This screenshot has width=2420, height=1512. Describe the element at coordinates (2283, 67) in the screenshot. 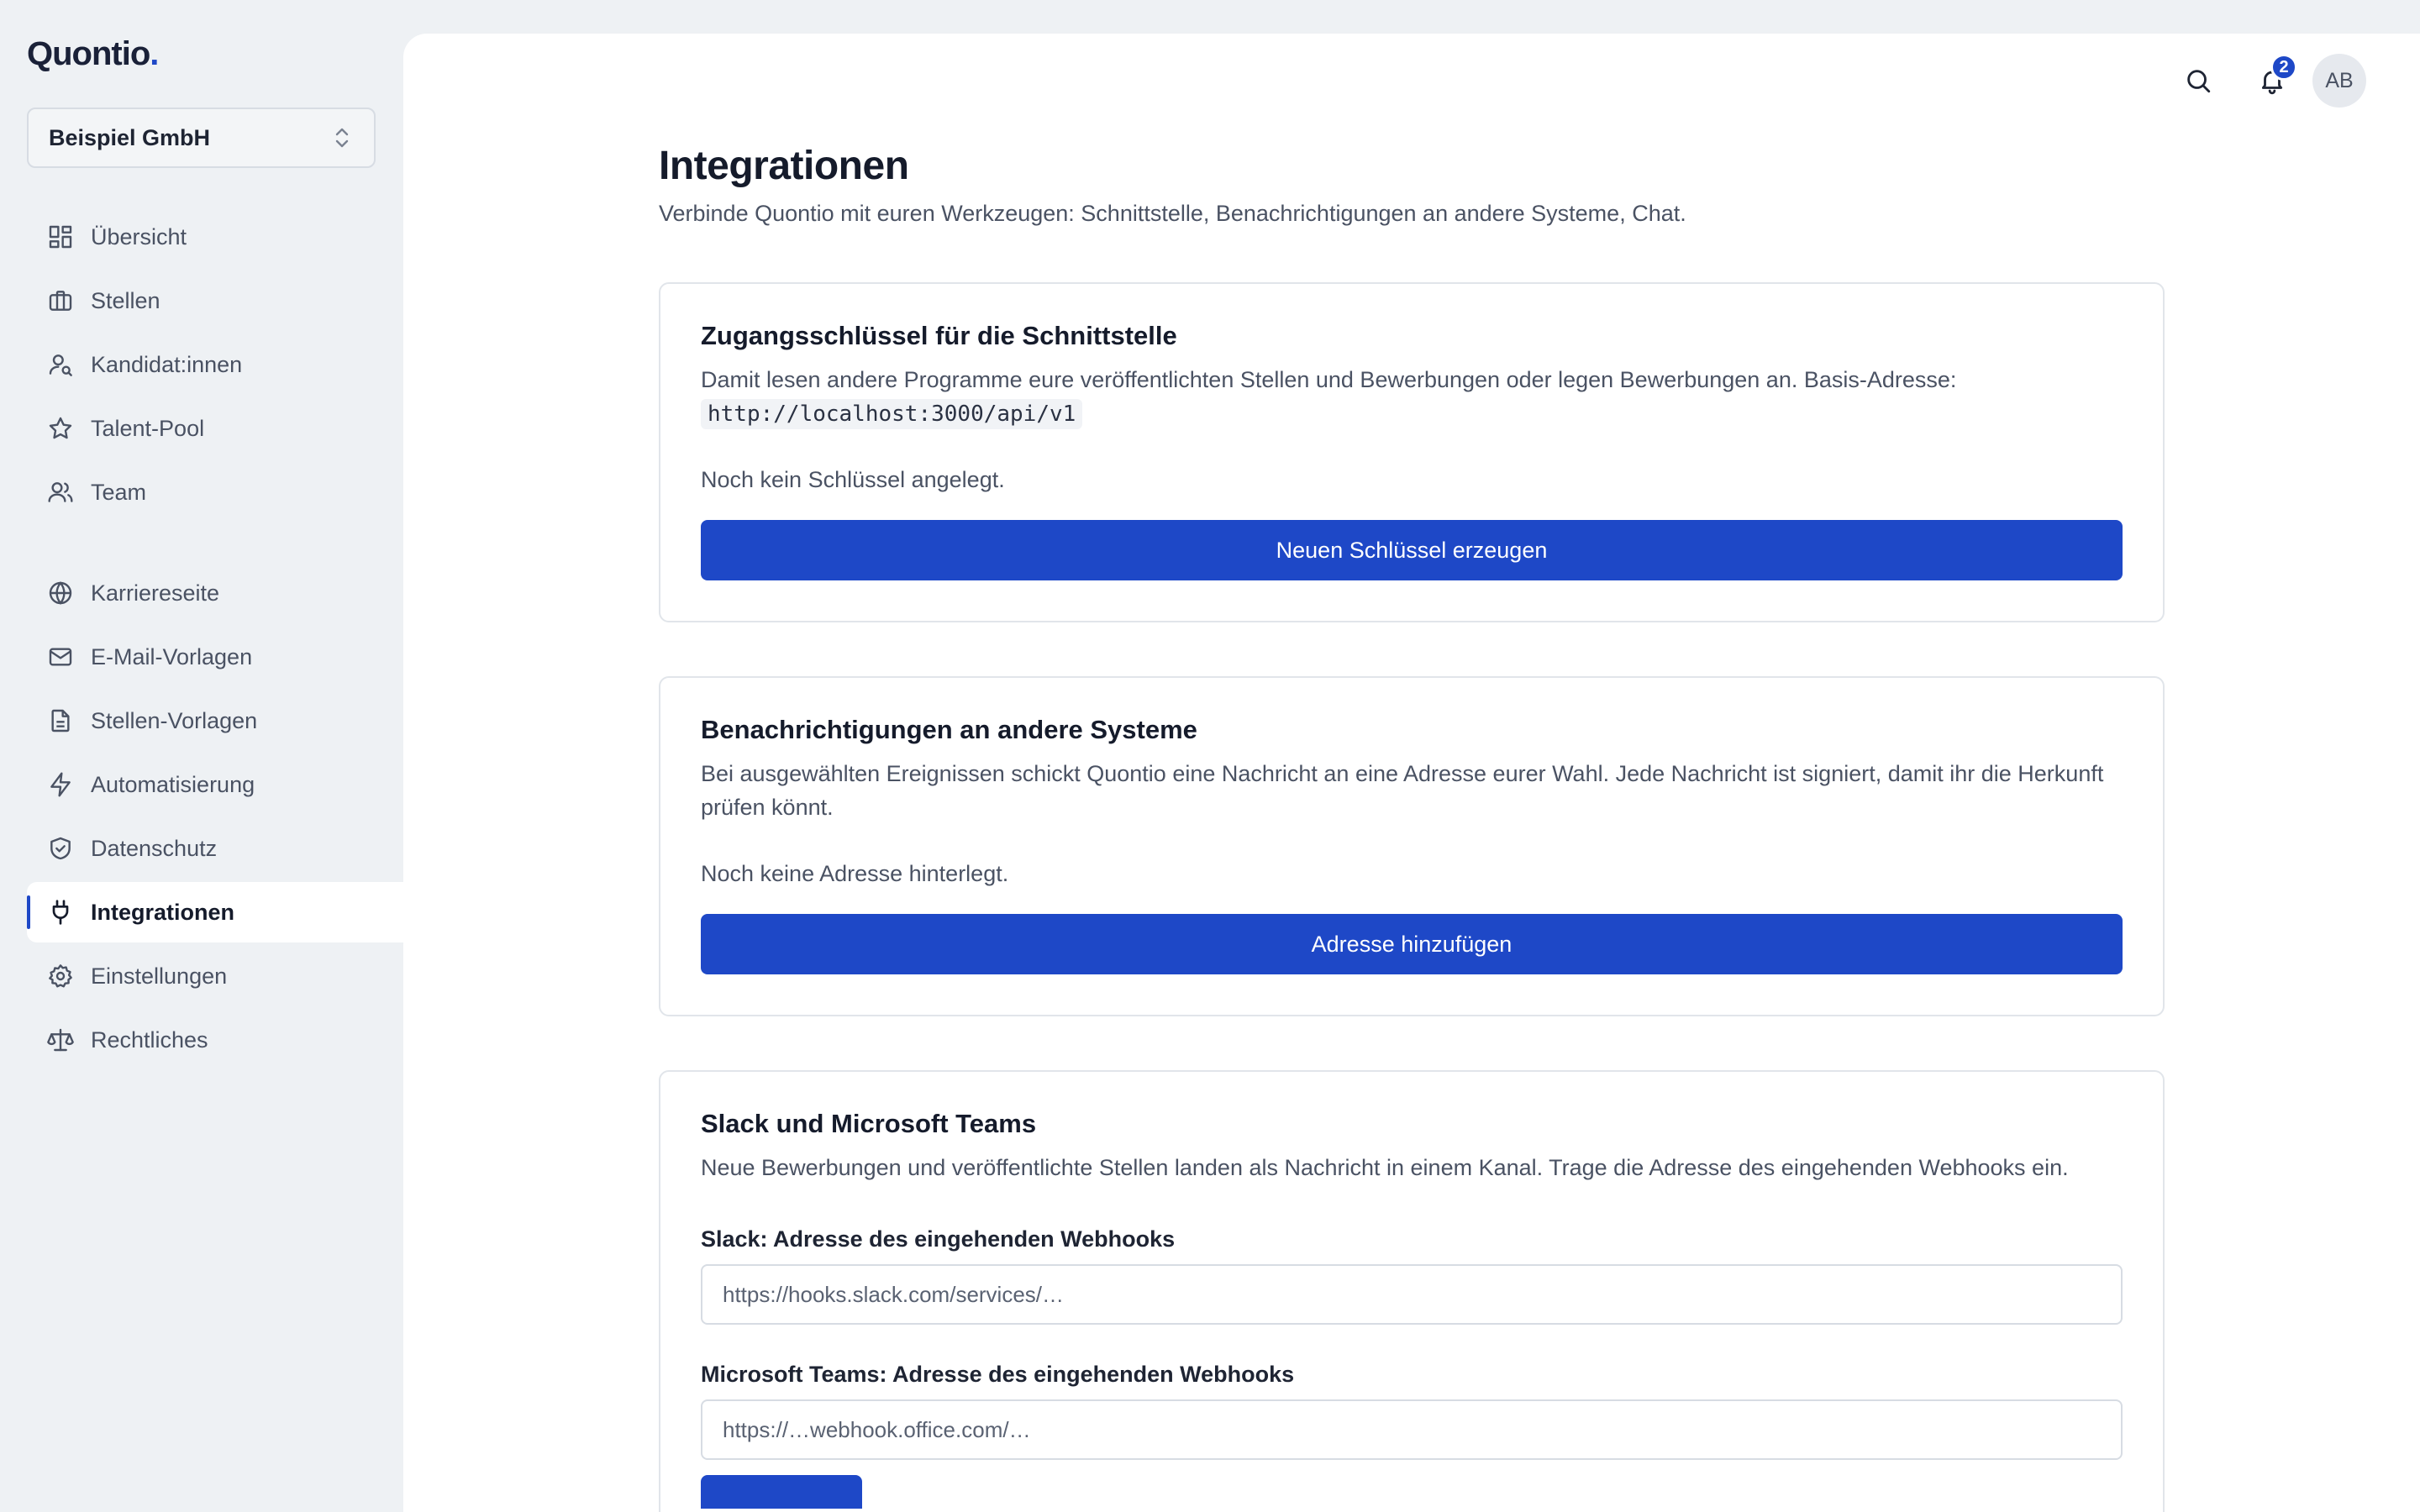

I see `notification-count-badge: 2` at that location.